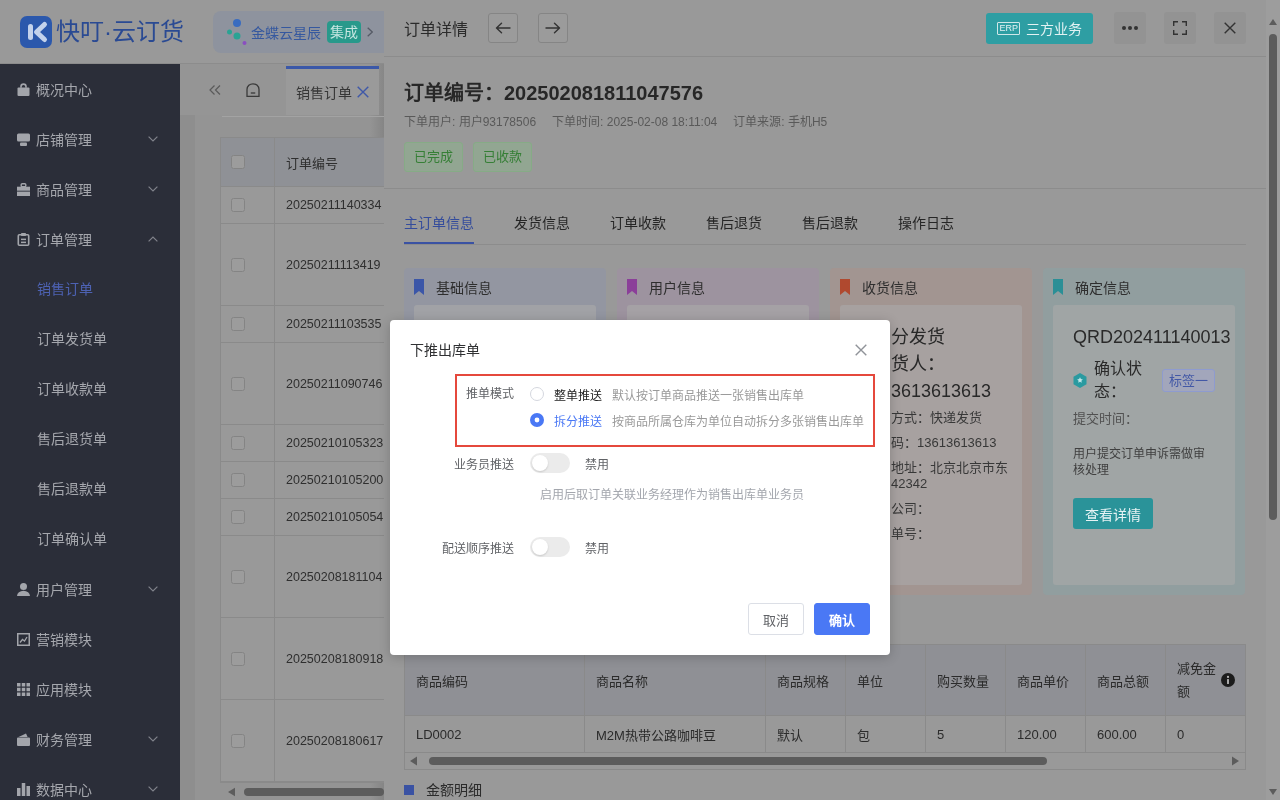  What do you see at coordinates (1046, 734) in the screenshot?
I see `table-cell: 120.00` at bounding box center [1046, 734].